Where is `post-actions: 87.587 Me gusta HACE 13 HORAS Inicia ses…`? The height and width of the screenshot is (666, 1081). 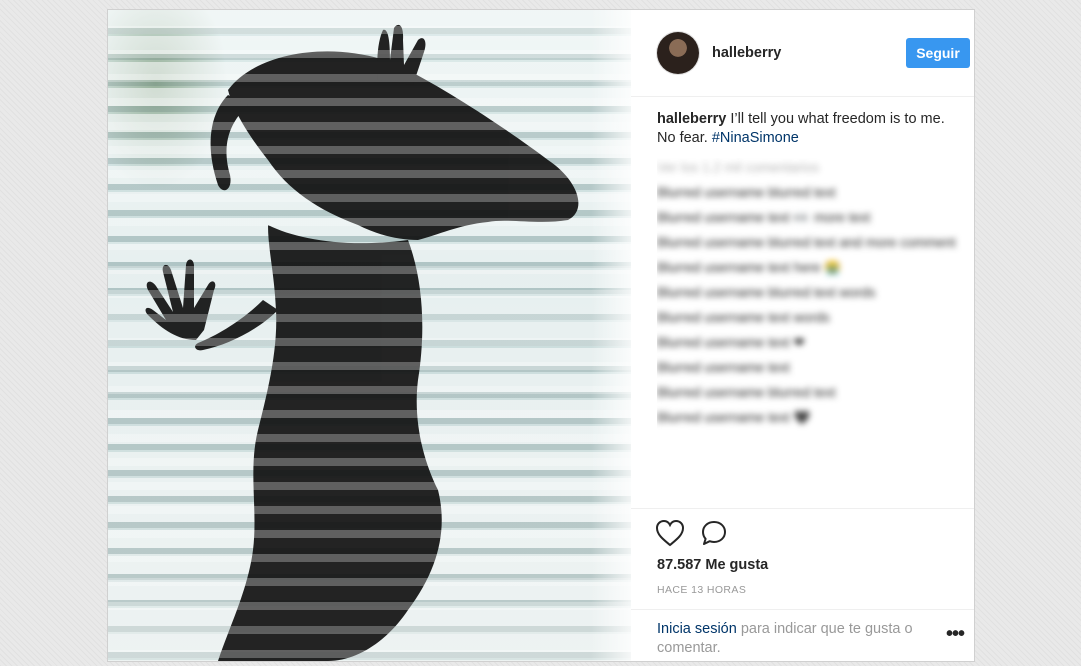 post-actions: 87.587 Me gusta HACE 13 HORAS Inicia ses… is located at coordinates (802, 585).